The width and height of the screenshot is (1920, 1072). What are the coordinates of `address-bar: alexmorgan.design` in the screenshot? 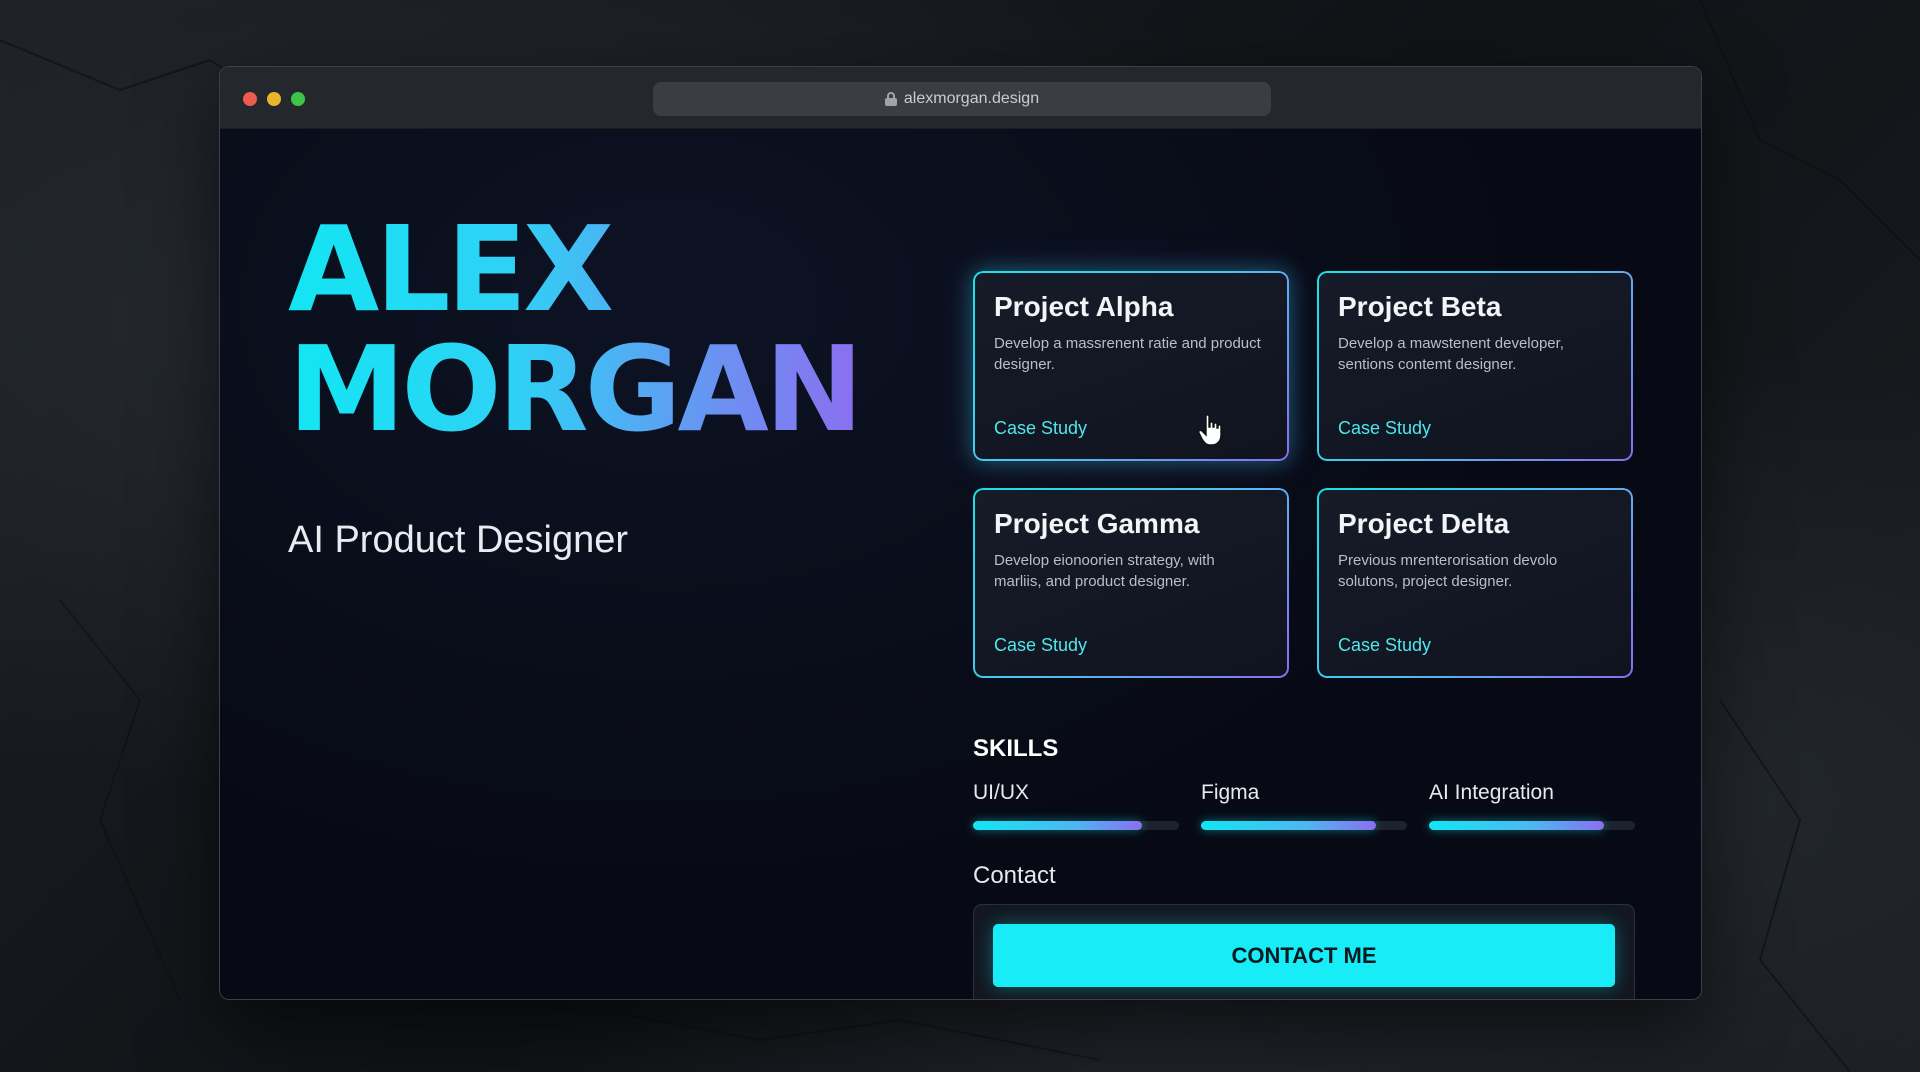 It's located at (962, 99).